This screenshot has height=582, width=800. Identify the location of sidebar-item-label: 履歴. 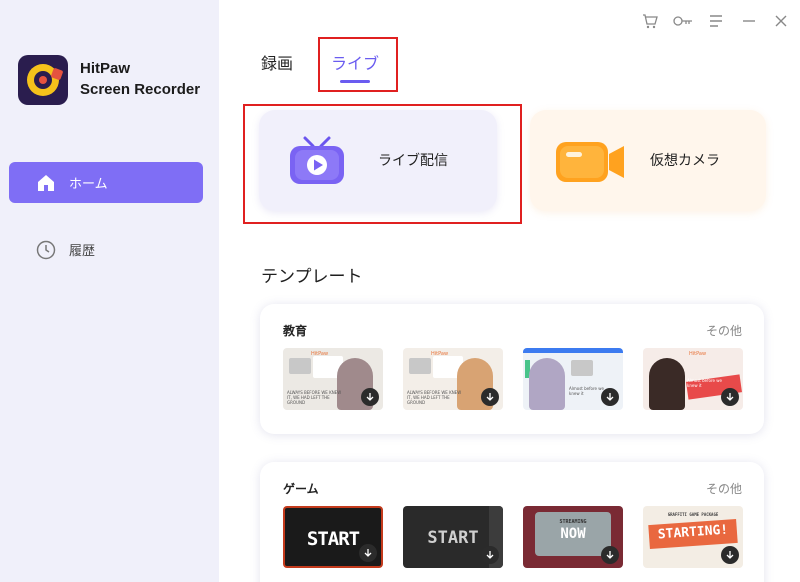
(82, 251).